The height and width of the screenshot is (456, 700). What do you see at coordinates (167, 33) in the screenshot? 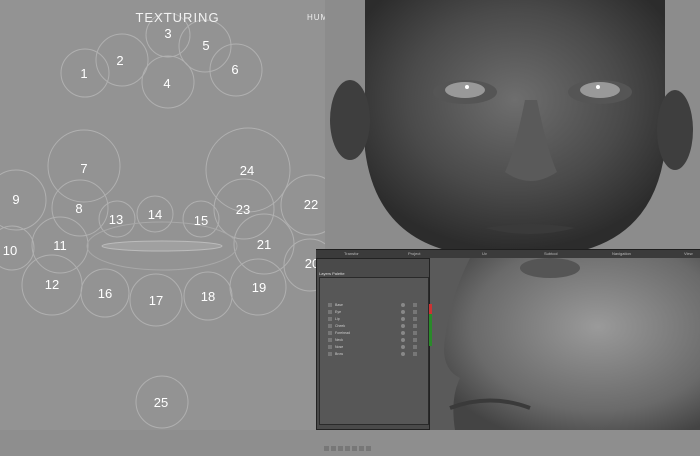
I see `uv-region-label: 3` at bounding box center [167, 33].